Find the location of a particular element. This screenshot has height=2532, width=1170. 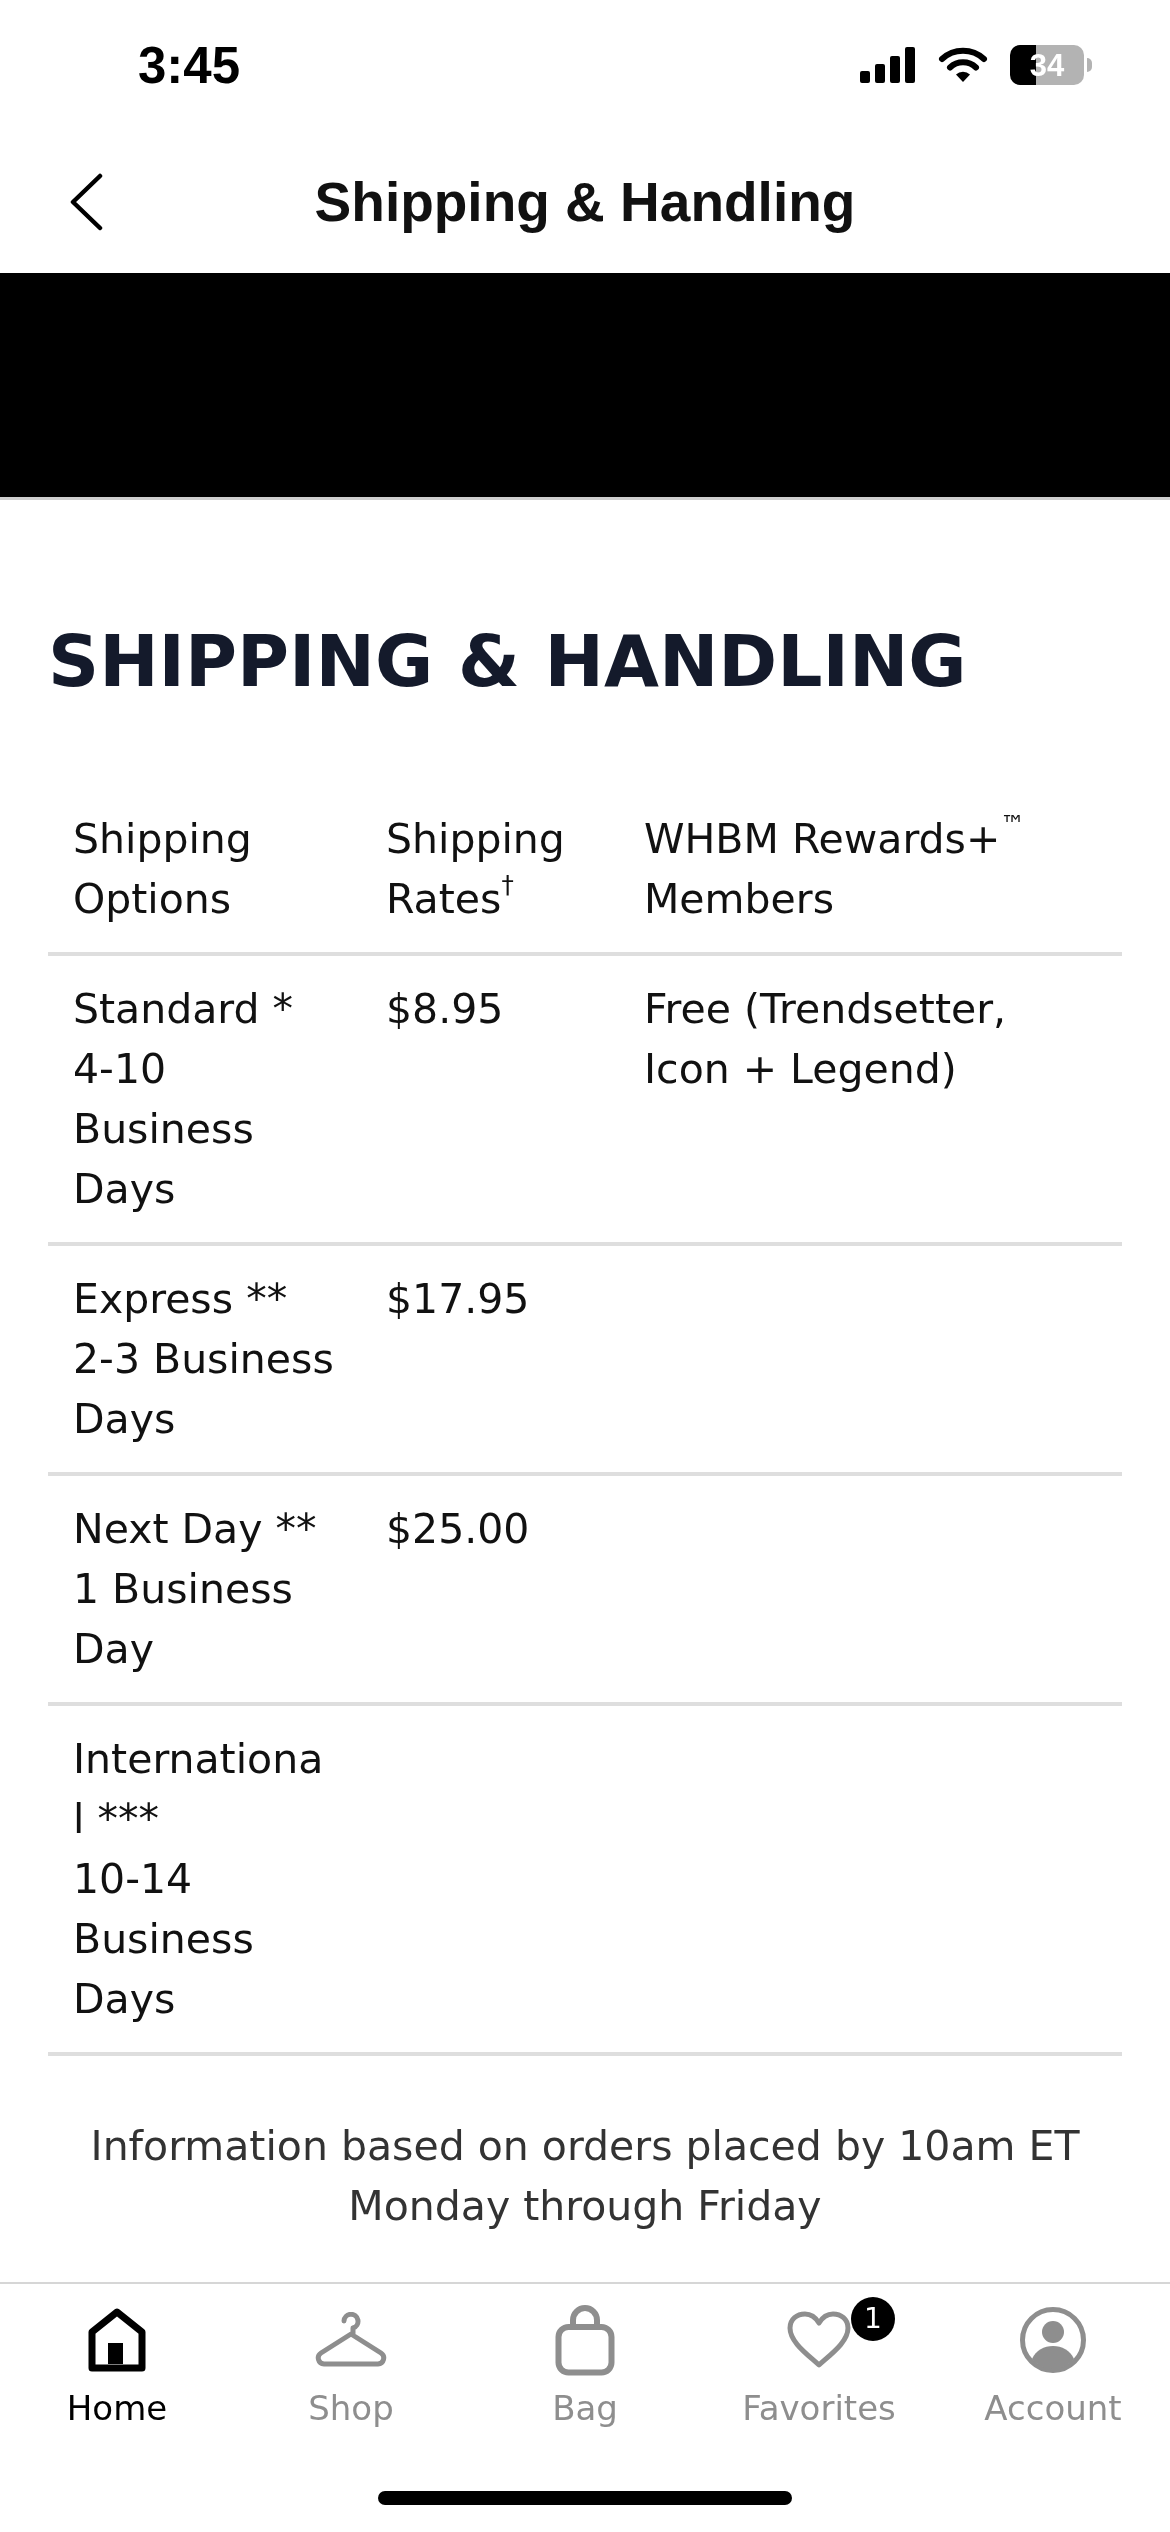

tab-bar-item: Home is located at coordinates (117, 2365).